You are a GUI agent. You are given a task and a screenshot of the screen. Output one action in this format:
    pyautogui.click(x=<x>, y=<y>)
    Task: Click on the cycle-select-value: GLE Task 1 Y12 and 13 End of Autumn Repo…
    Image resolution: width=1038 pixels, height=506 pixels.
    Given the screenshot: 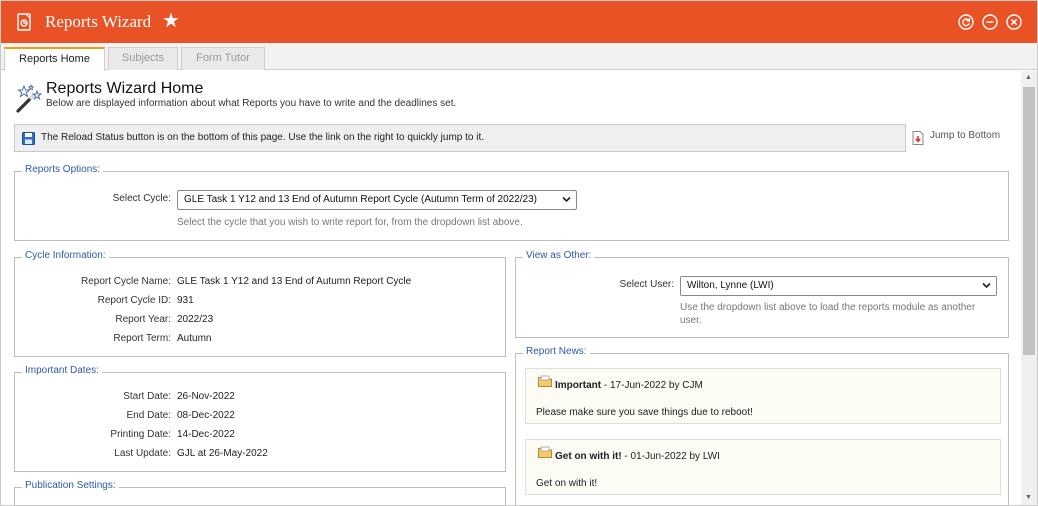 What is the action you would take?
    pyautogui.click(x=360, y=199)
    